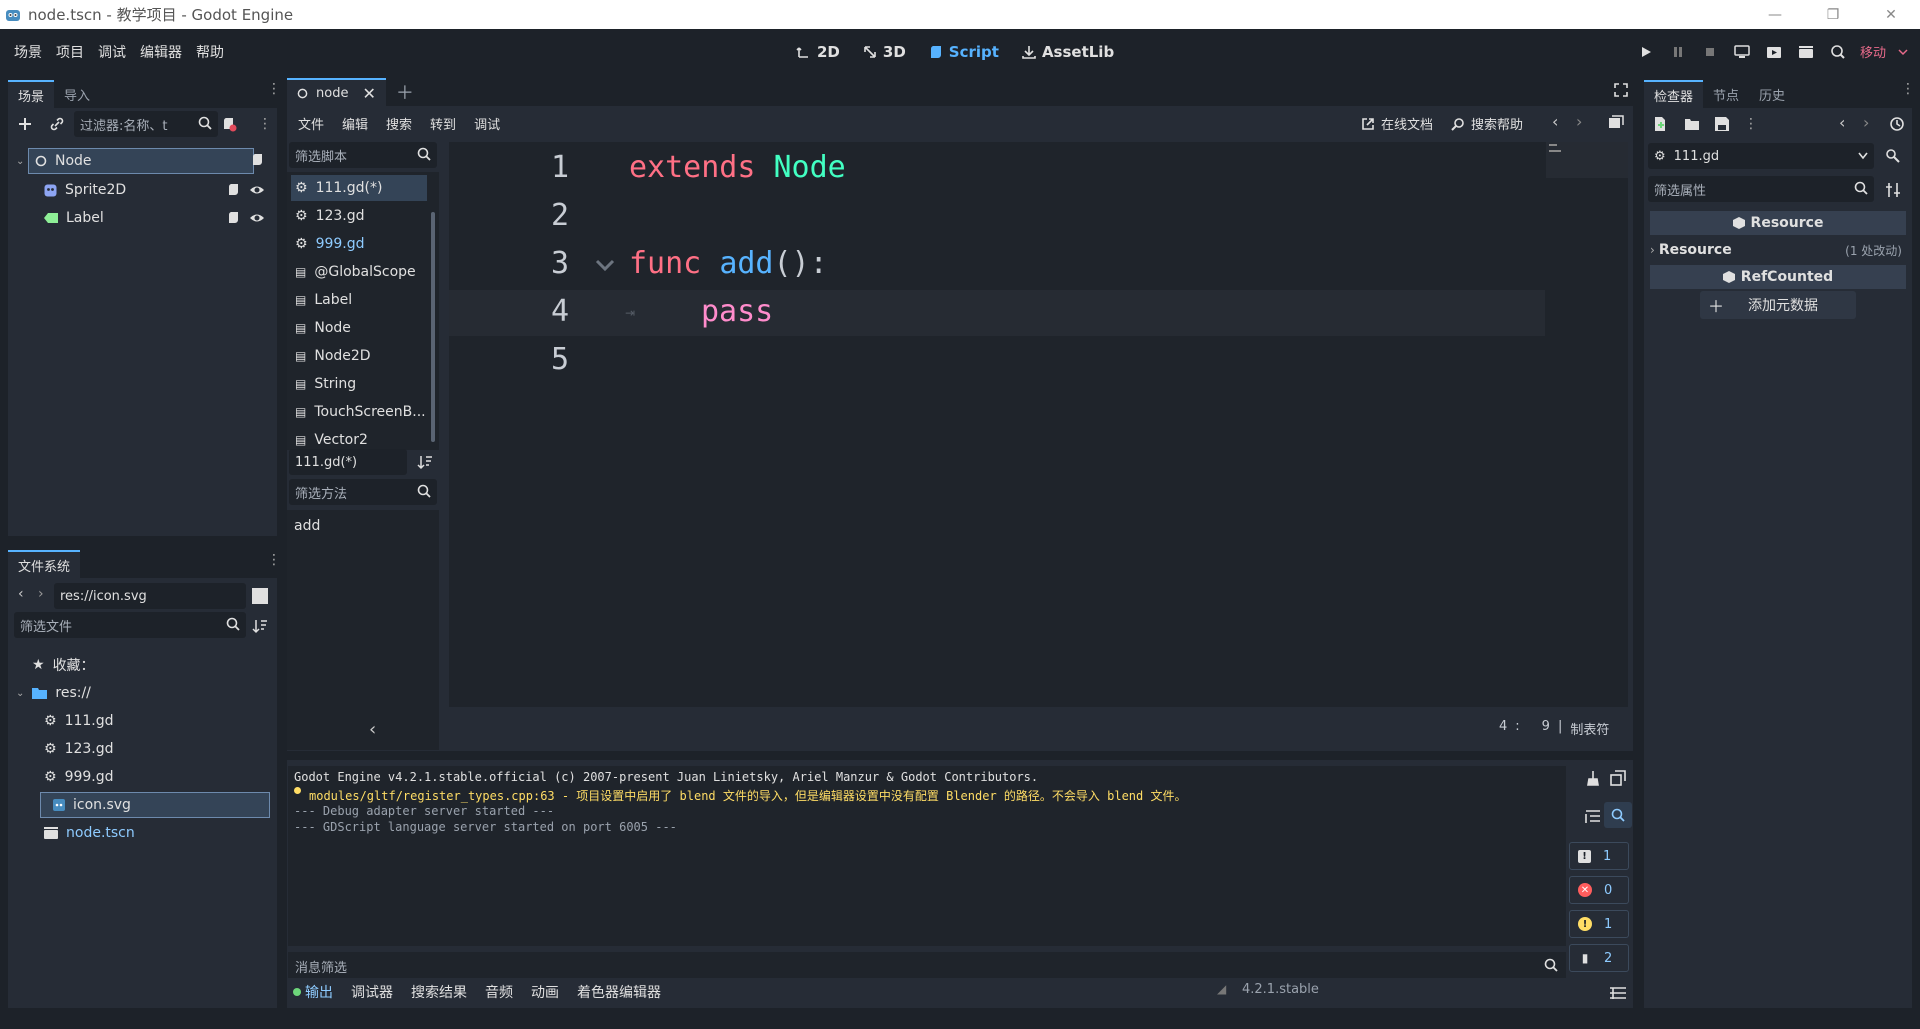 This screenshot has width=1920, height=1029. I want to click on script-menu-goto: 转到, so click(443, 123).